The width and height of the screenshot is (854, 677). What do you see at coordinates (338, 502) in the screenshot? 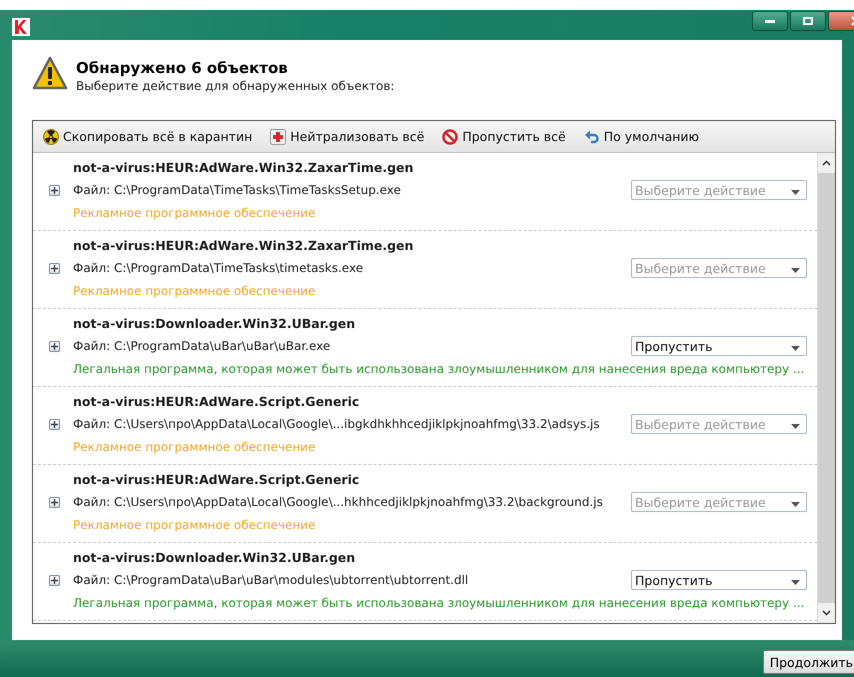
I see `file-path: Файл: C:\Users\про\AppData\Local\Google\...hkhhcedjiklpkjnoahfmg\33.2\background.js` at bounding box center [338, 502].